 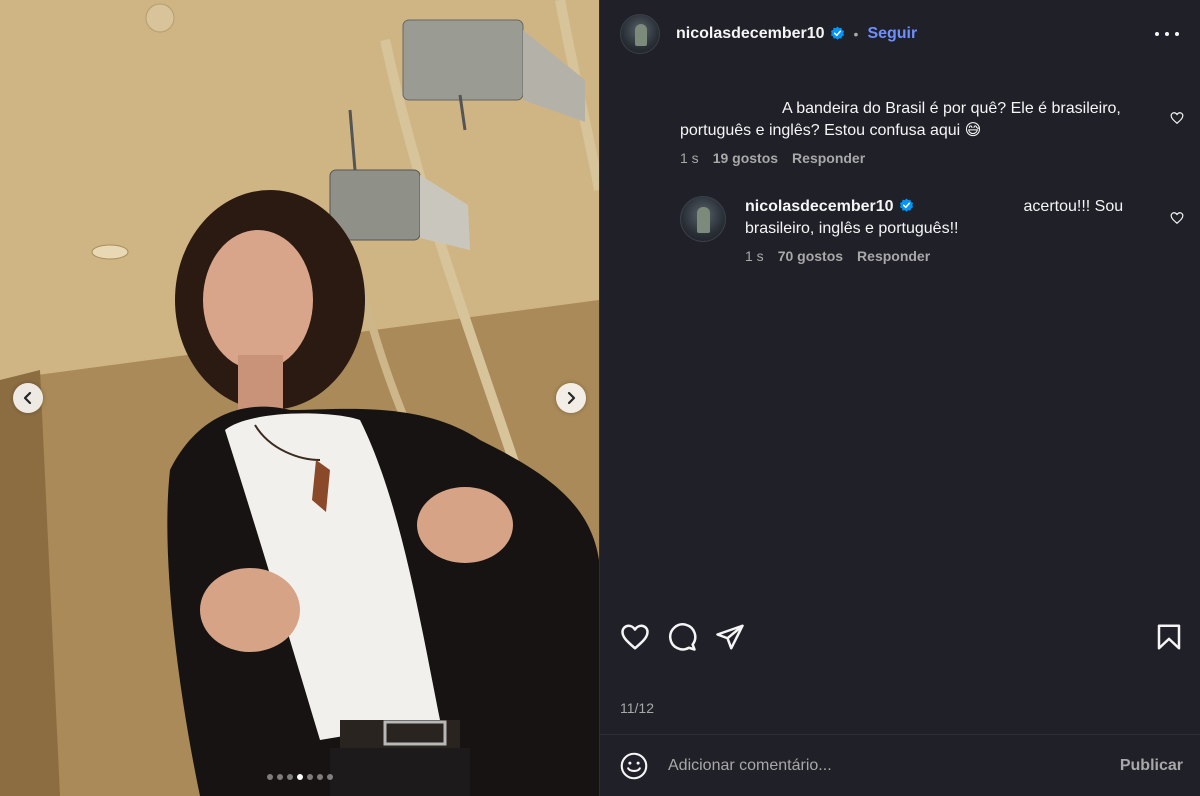 I want to click on chevron-right-icon, so click(x=571, y=398).